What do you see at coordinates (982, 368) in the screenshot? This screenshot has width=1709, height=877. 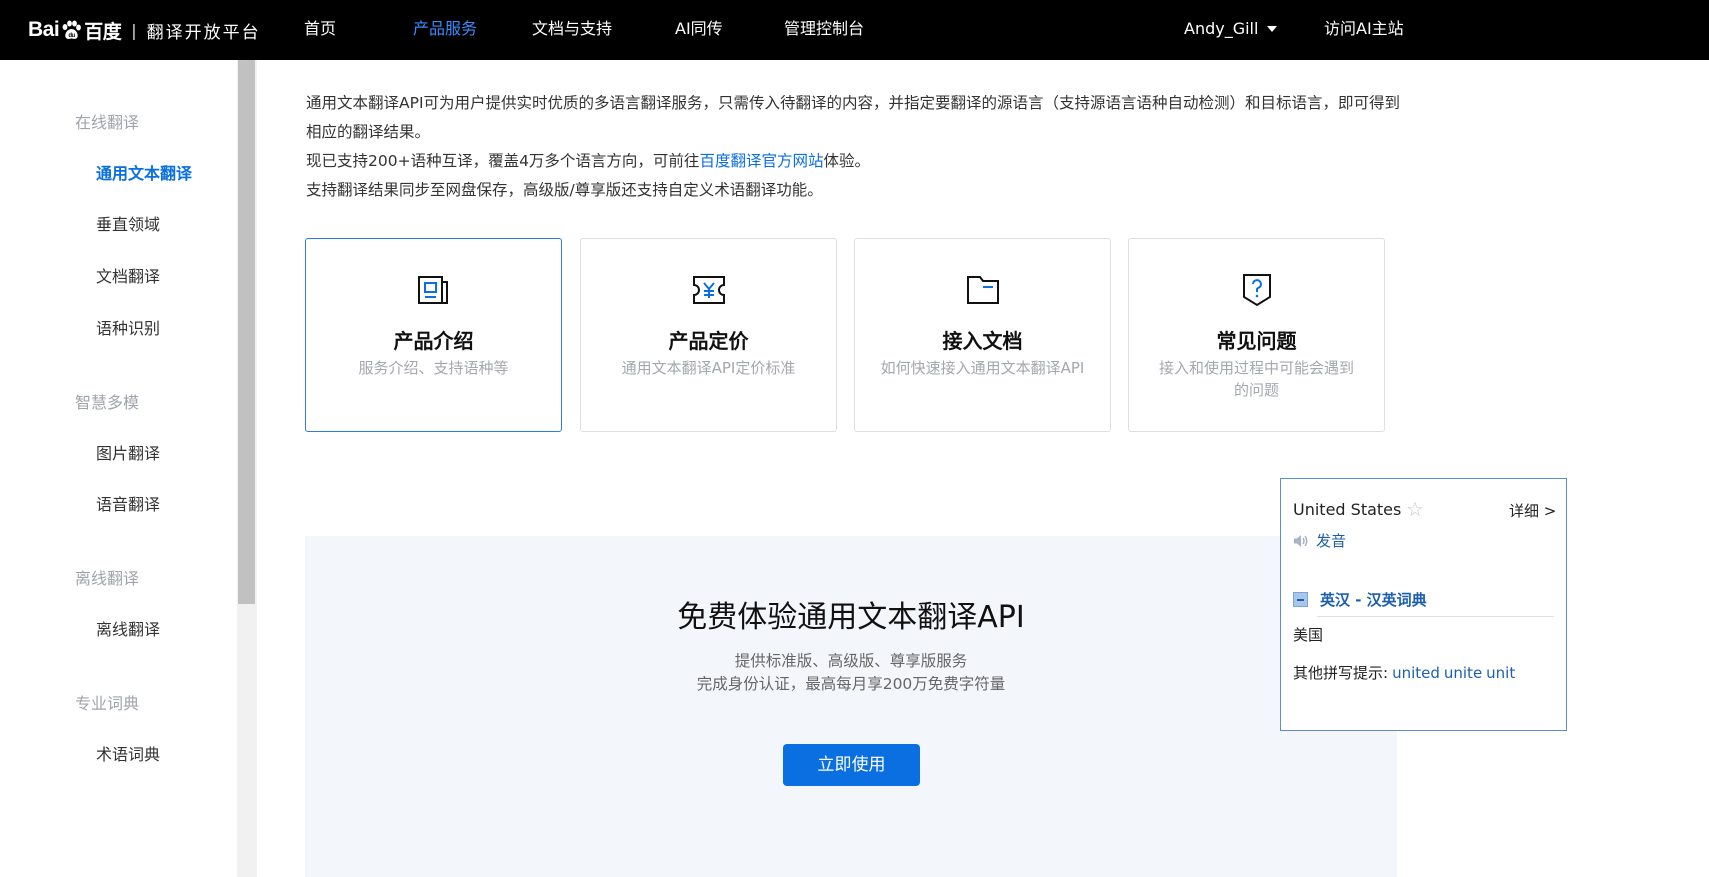 I see `card-description: 如何快速接入通用文本翻译API` at bounding box center [982, 368].